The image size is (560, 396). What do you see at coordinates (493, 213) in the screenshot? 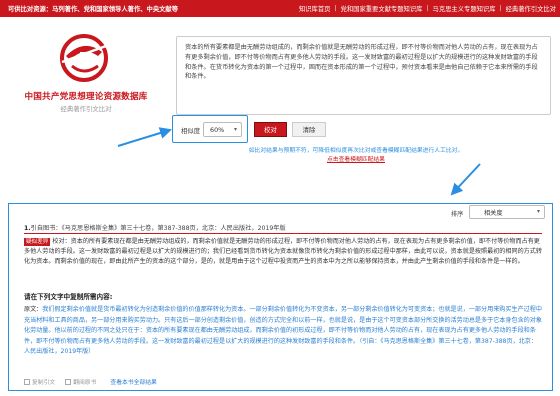
I see `sort-value: 相关度` at bounding box center [493, 213].